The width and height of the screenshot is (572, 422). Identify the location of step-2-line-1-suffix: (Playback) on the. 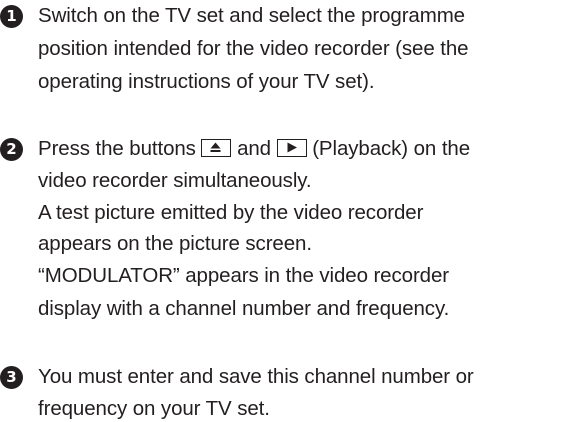
(391, 148).